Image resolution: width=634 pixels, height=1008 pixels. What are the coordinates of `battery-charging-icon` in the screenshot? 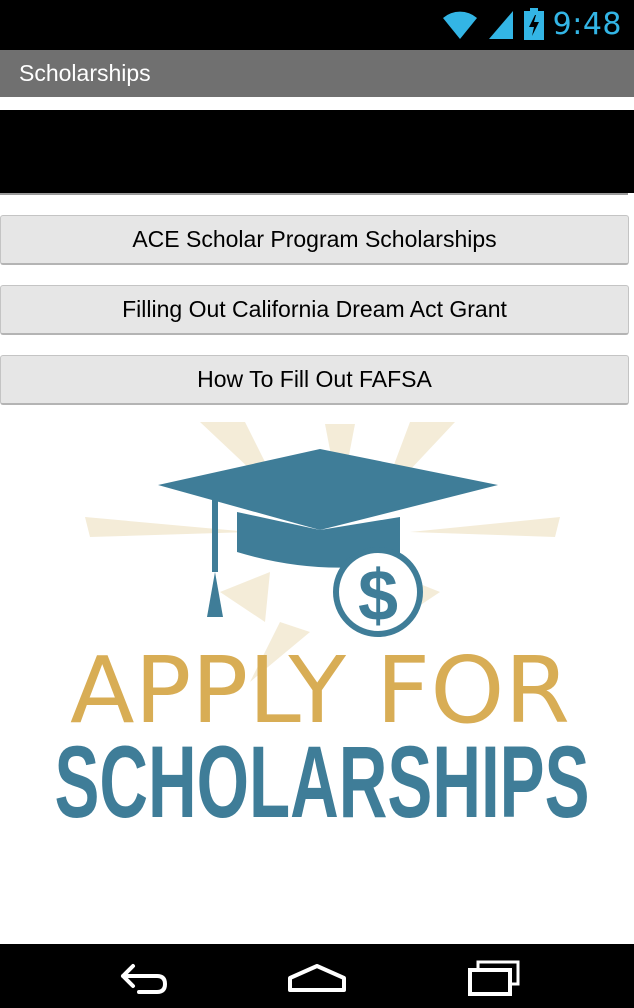 It's located at (533, 24).